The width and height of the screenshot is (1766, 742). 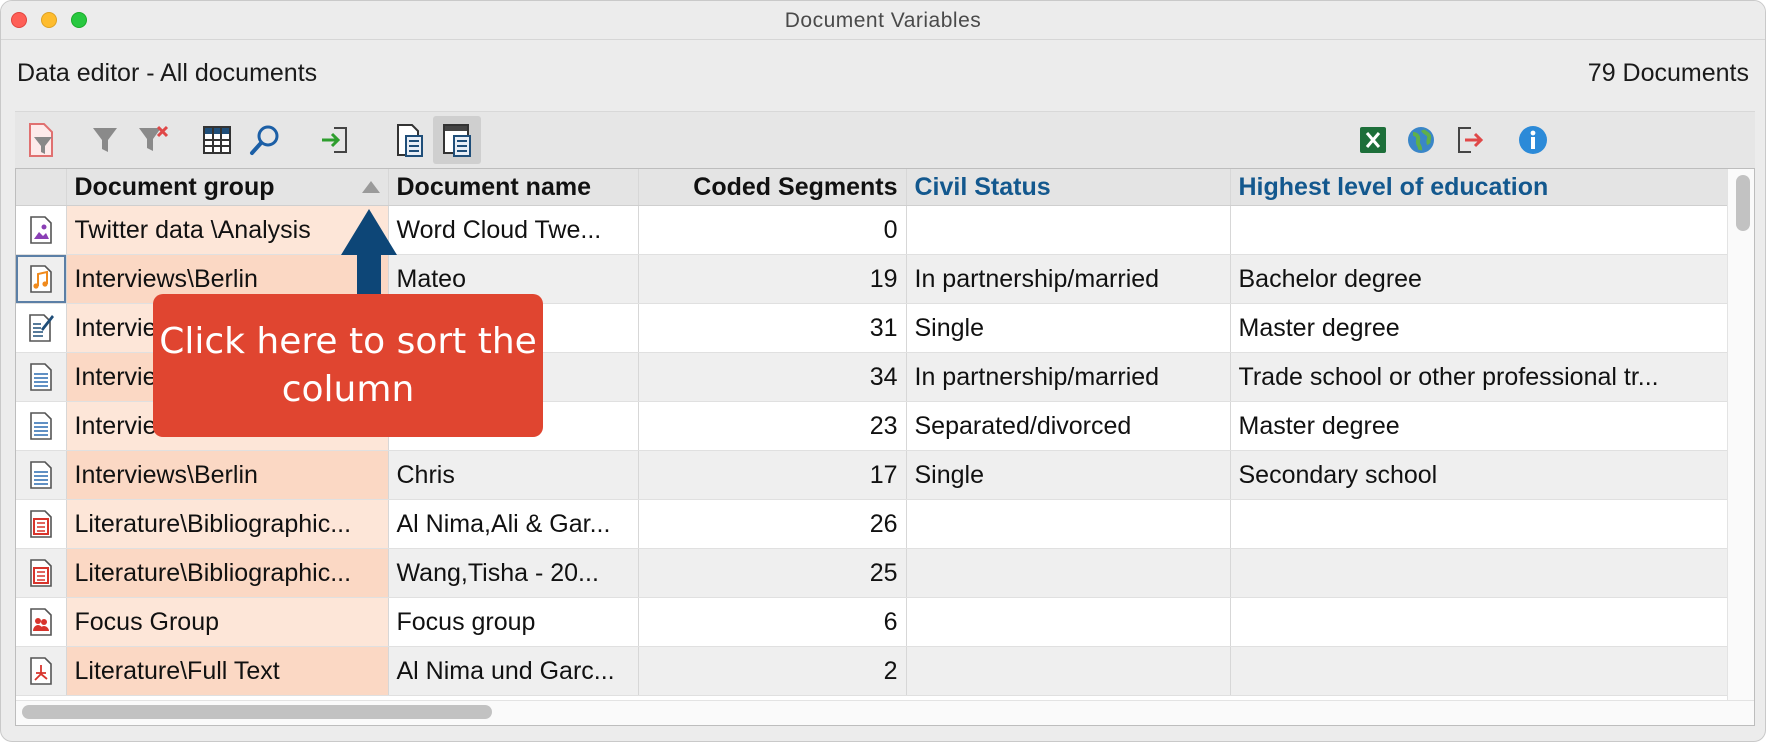 I want to click on excel-export-button, so click(x=1373, y=140).